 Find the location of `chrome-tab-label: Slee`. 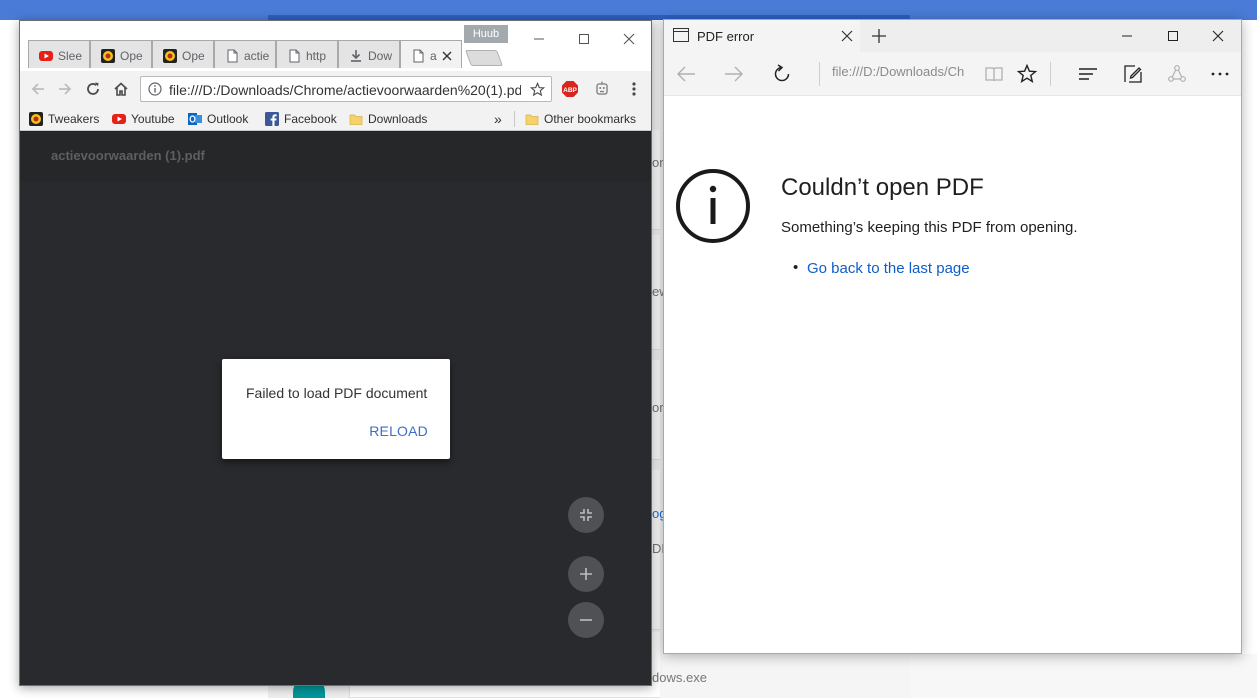

chrome-tab-label: Slee is located at coordinates (70, 56).